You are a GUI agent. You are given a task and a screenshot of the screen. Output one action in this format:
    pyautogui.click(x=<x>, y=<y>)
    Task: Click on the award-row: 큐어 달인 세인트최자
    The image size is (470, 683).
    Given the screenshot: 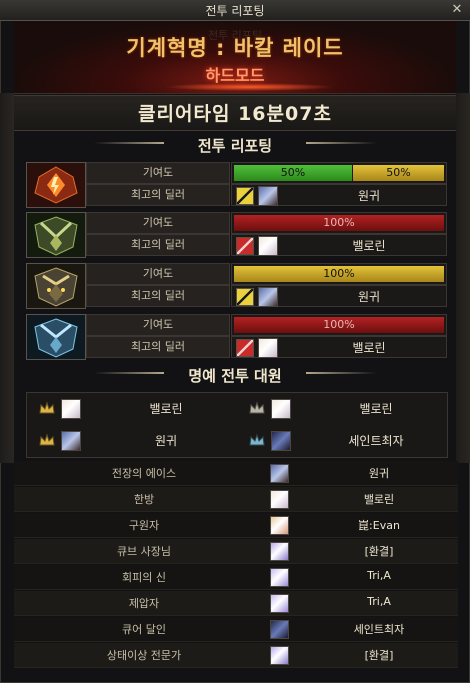 What is the action you would take?
    pyautogui.click(x=236, y=629)
    